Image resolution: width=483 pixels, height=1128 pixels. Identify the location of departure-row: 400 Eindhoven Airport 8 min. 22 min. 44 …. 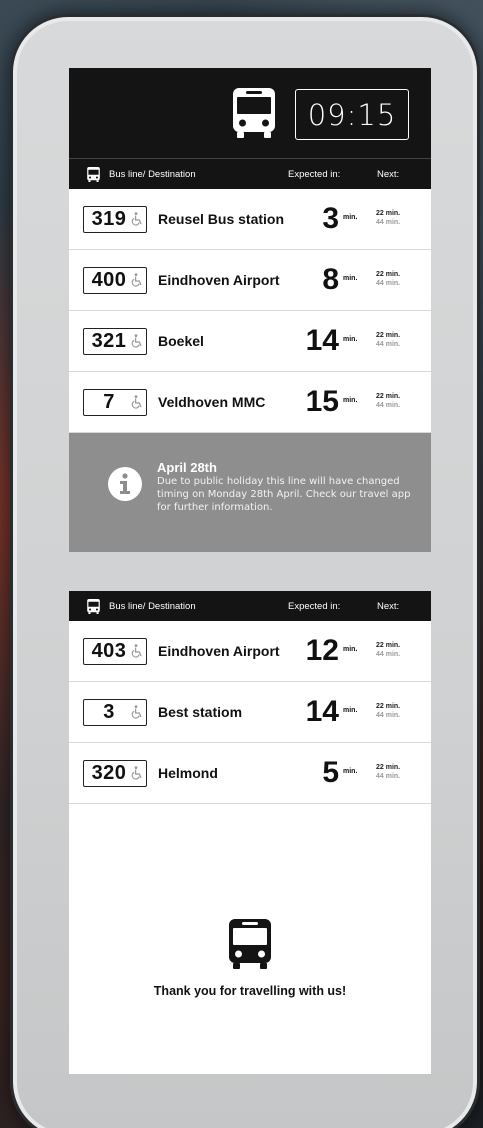
(250, 280).